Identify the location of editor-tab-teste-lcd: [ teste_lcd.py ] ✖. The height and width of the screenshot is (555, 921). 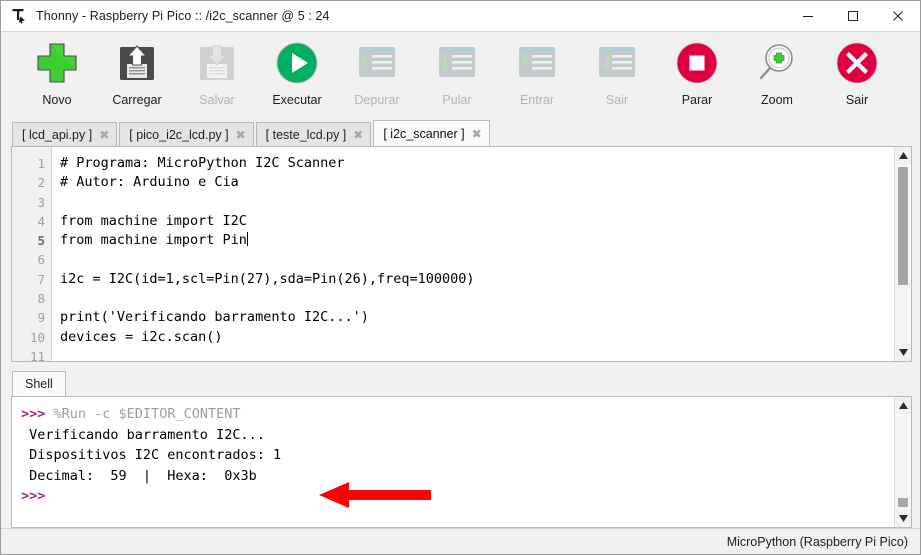
(313, 134).